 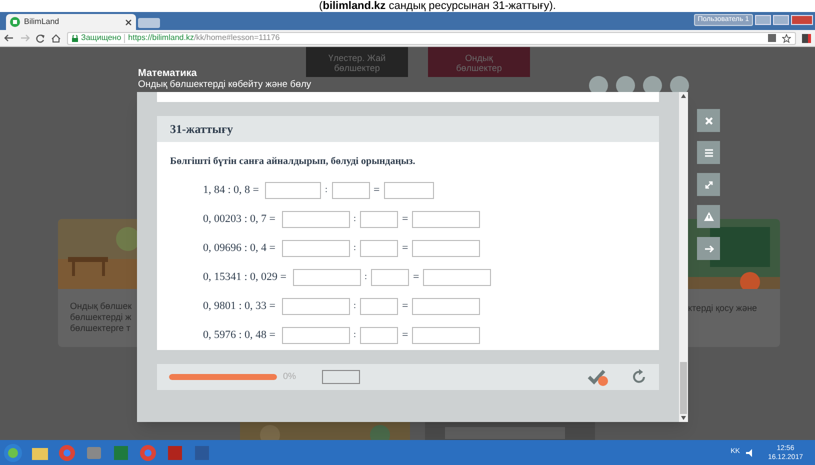 I want to click on exercise-title: 31-жаттығу, so click(x=408, y=129).